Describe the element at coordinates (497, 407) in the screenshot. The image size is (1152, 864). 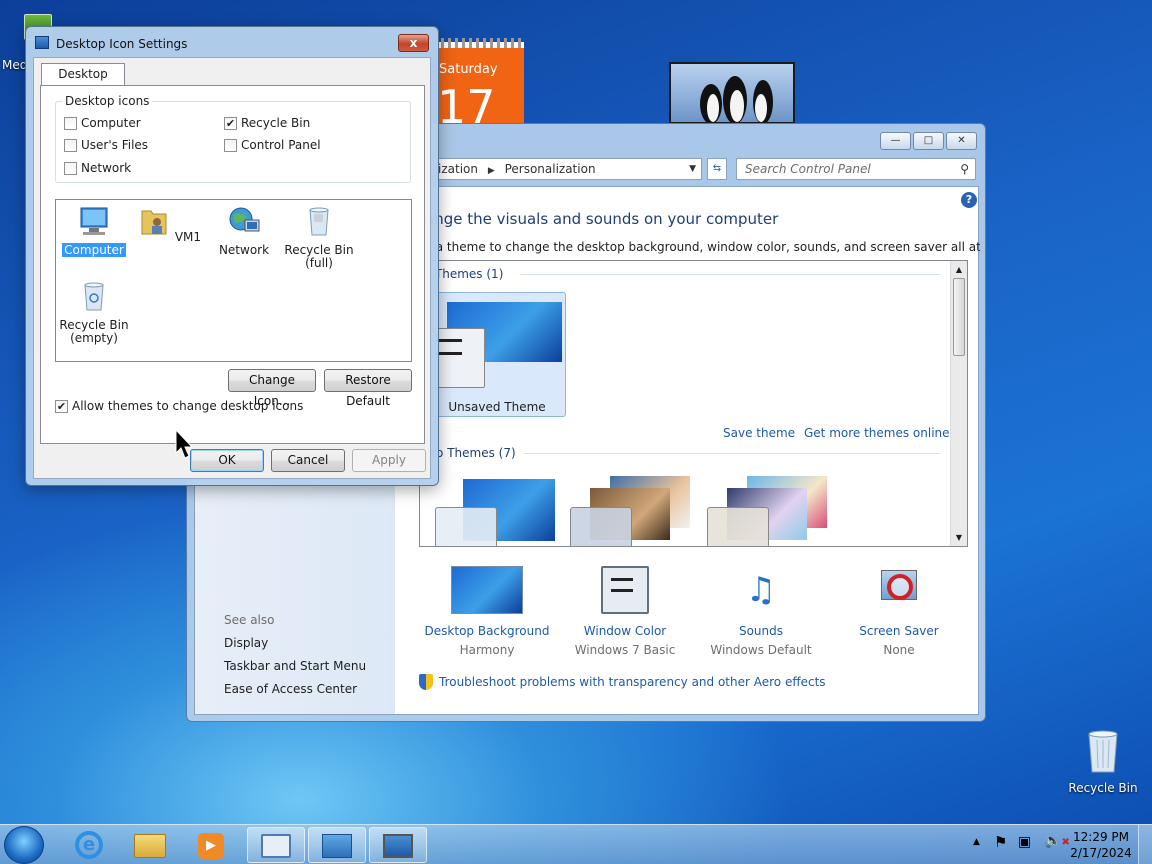
I see `unsaved-theme-label: Unsaved Theme` at that location.